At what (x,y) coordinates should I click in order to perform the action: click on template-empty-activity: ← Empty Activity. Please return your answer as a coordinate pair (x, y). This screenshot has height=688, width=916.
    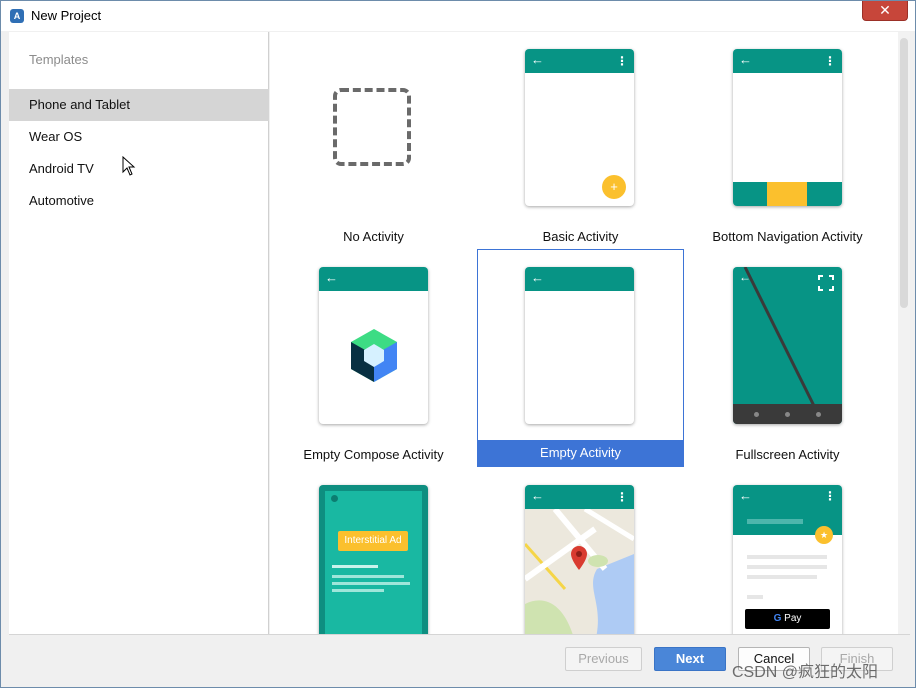
    Looking at the image, I should click on (580, 358).